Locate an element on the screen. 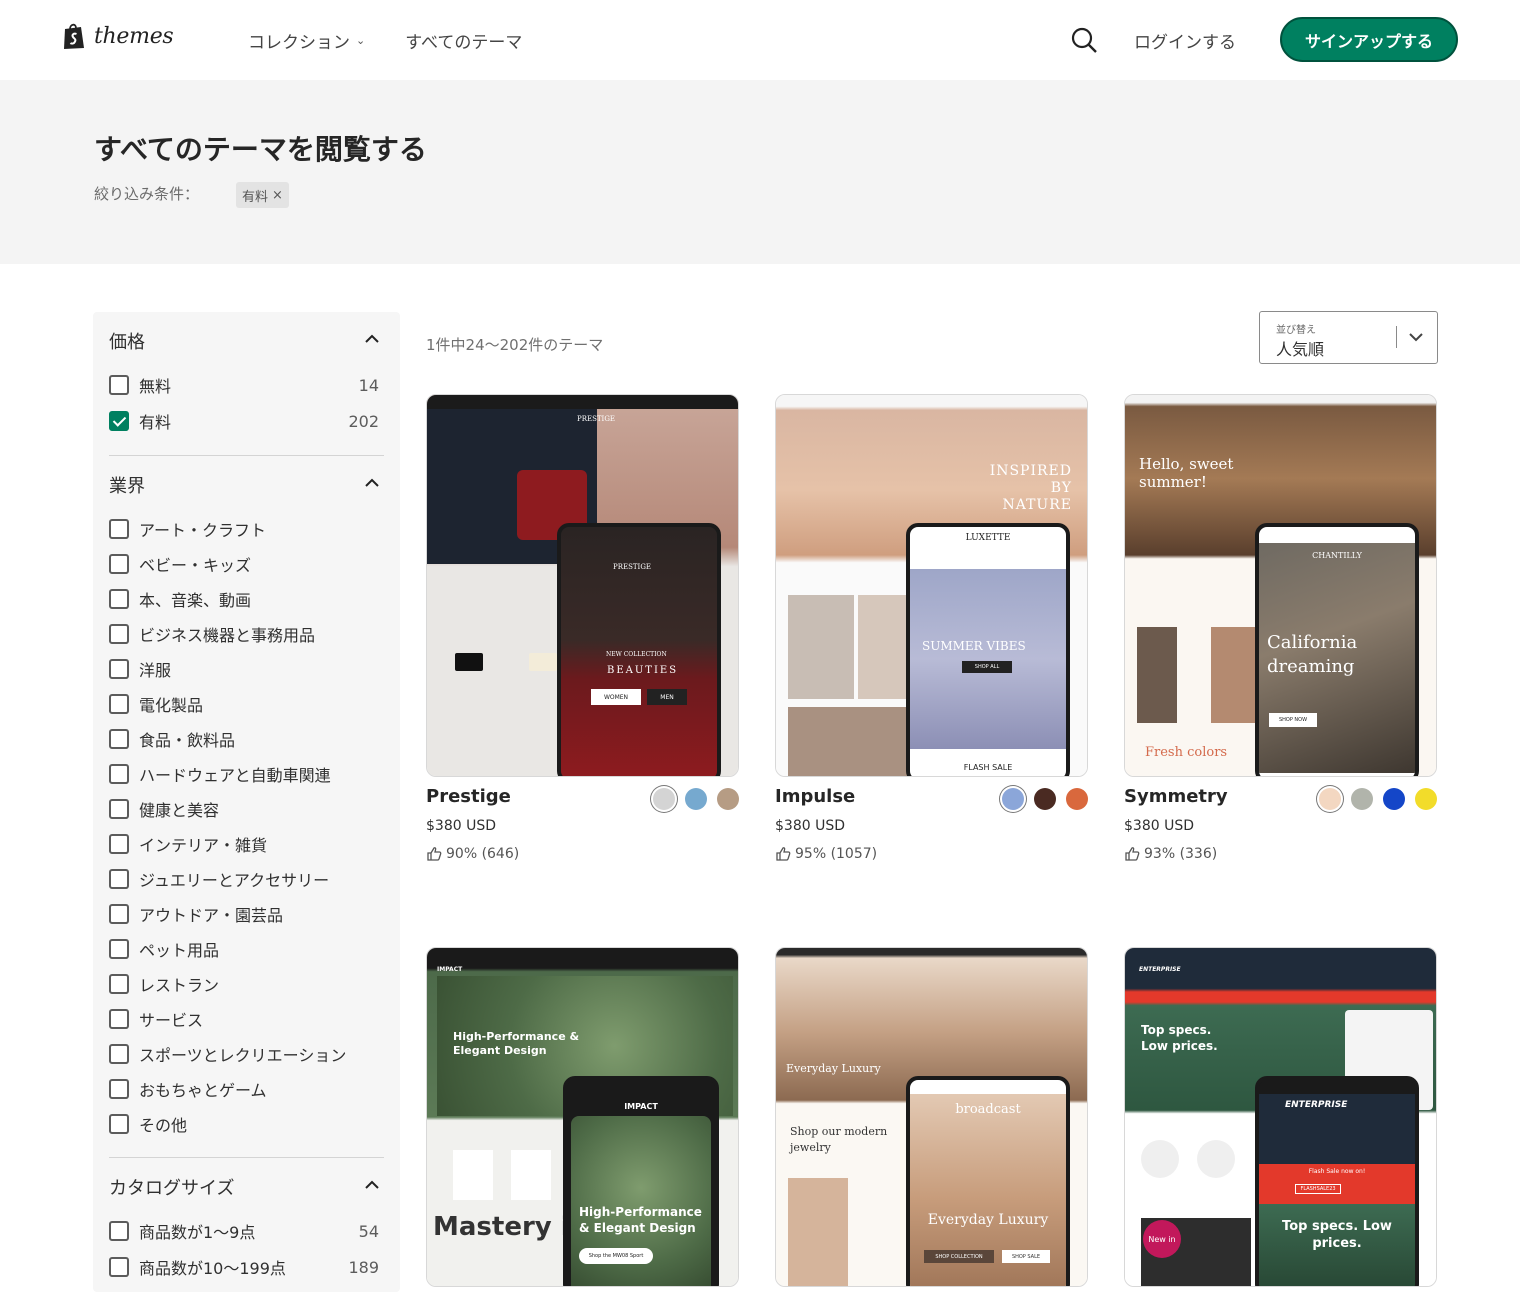  mock-btn: WOMEN is located at coordinates (616, 697).